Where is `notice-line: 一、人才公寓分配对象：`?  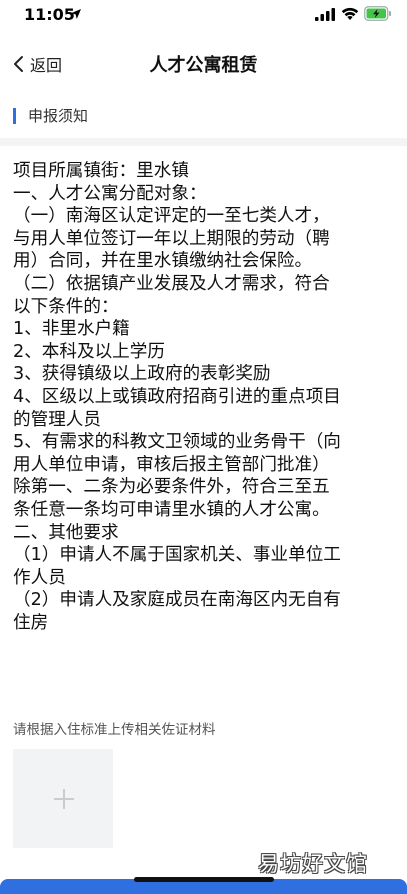 notice-line: 一、人才公寓分配对象： is located at coordinates (110, 193).